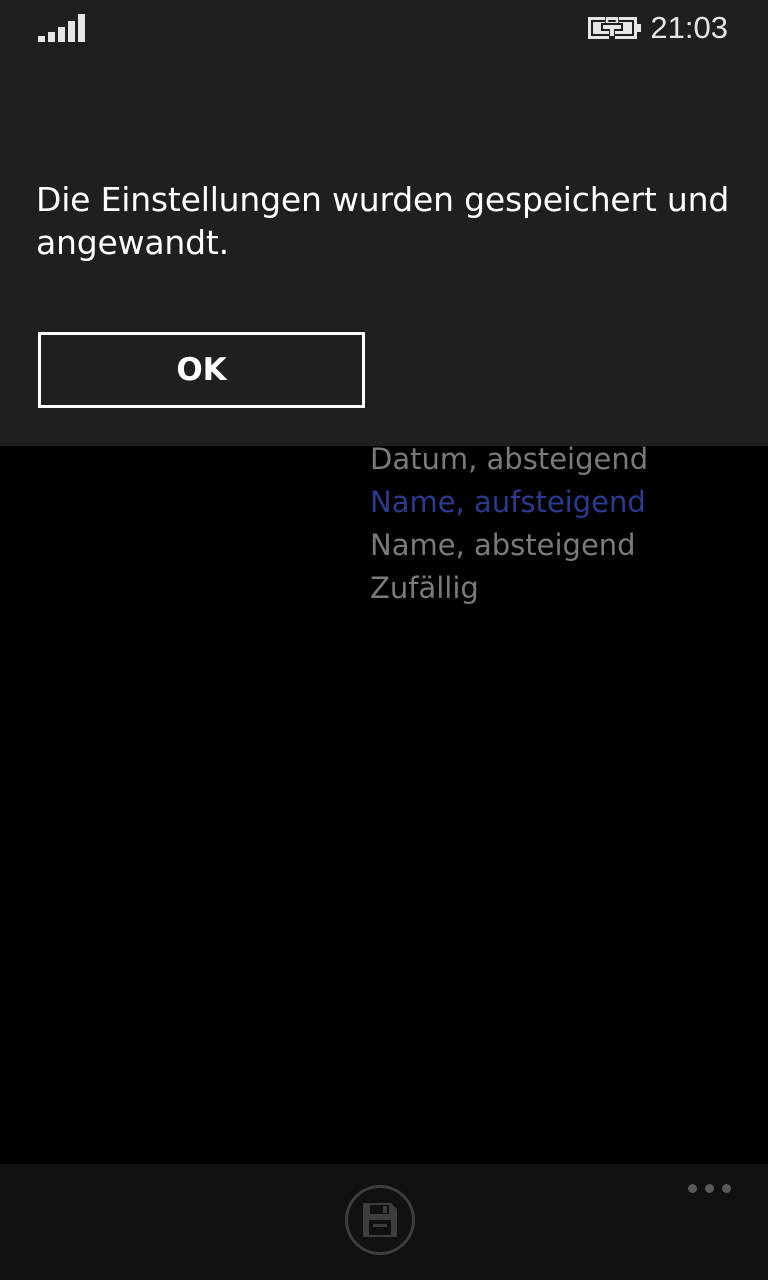  I want to click on ok-button: OK, so click(201, 370).